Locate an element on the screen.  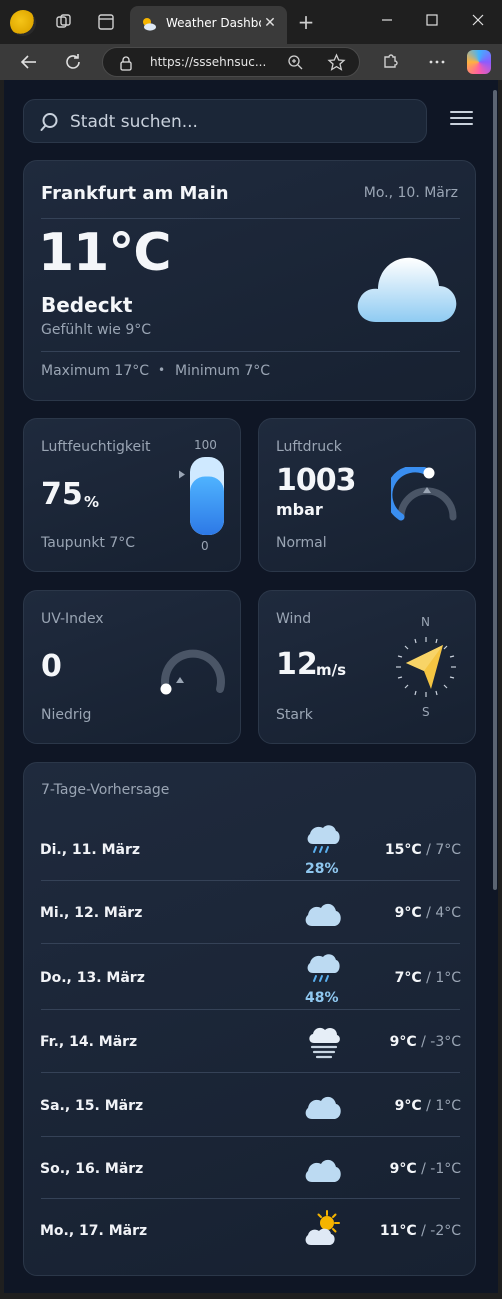
compass-north: N is located at coordinates (425, 622).